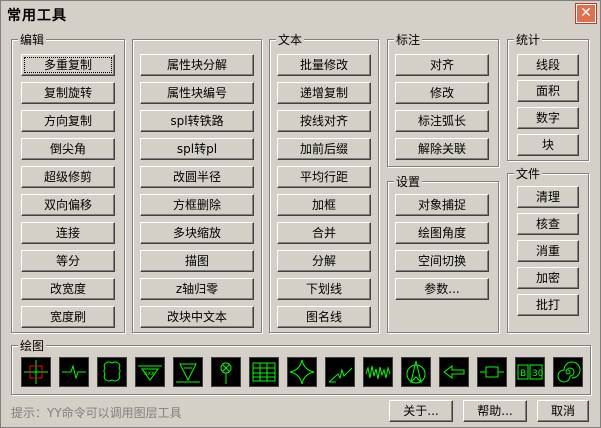  Describe the element at coordinates (442, 93) in the screenshot. I see `dim-modify-button: 修改` at that location.